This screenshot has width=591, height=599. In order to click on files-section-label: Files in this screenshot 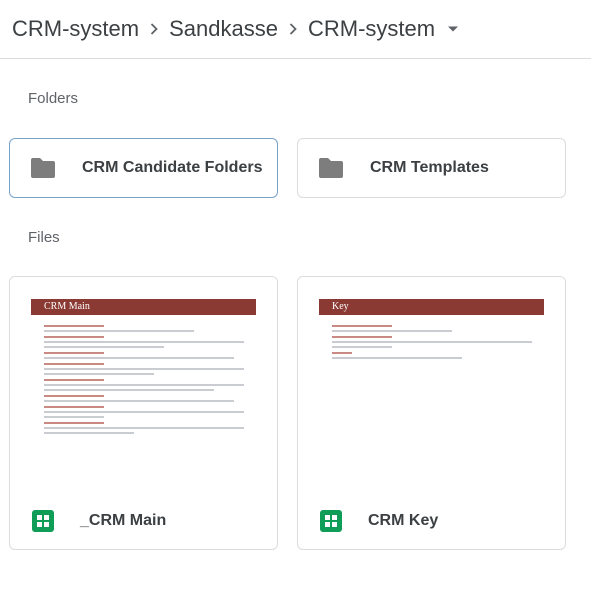, I will do `click(44, 237)`.